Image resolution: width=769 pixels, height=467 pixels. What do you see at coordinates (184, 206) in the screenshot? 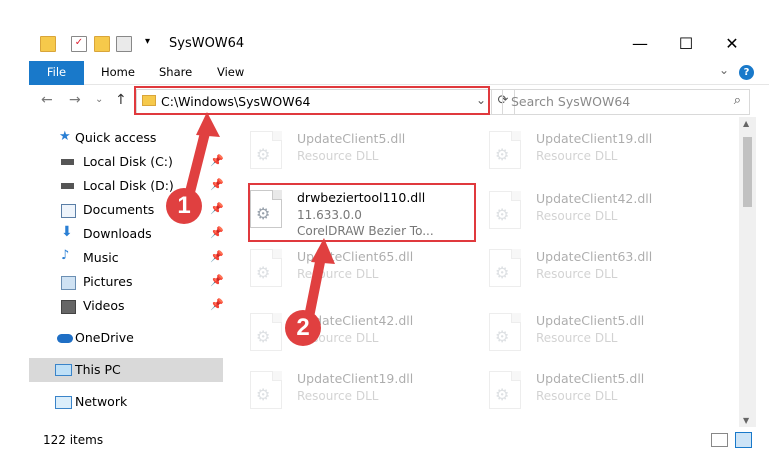
I see `step-marker-1: 1` at bounding box center [184, 206].